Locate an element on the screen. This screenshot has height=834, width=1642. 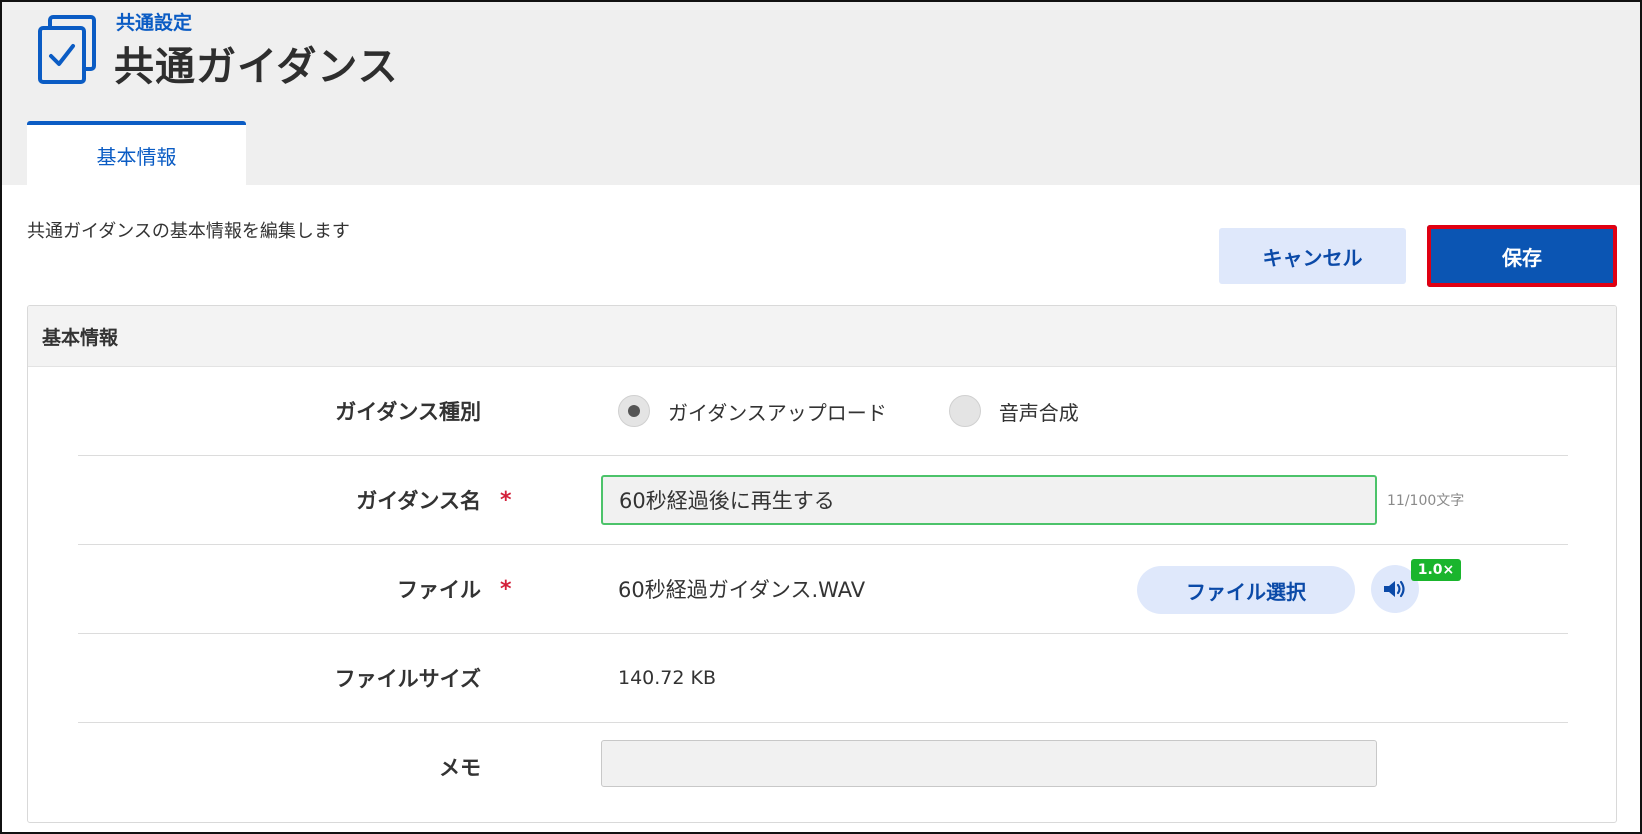
guidance-type-row: ガイダンス種別 ガイダンスアップロード 音声合成 is located at coordinates (823, 411).